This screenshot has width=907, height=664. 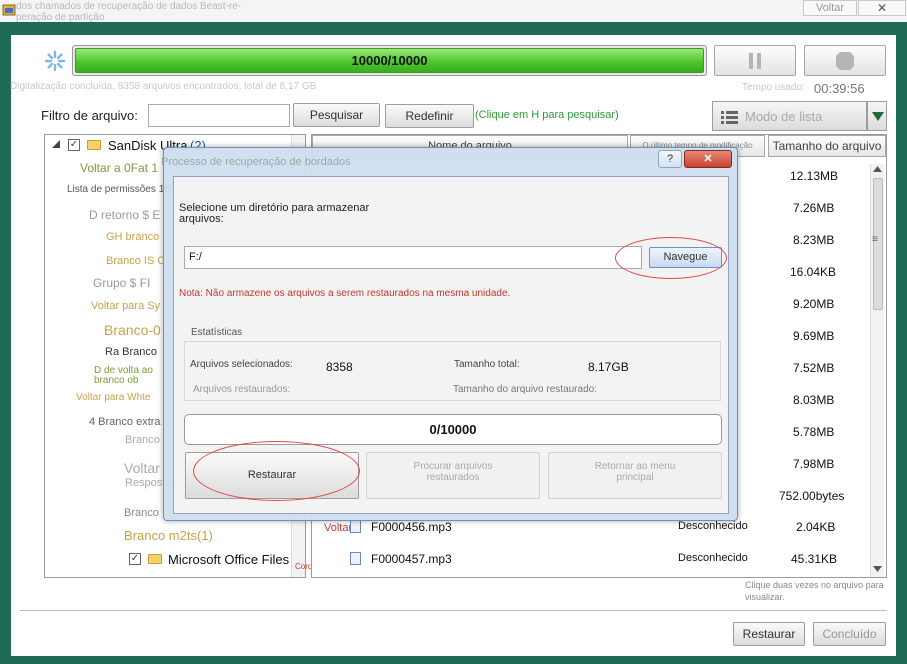 What do you see at coordinates (882, 8) in the screenshot?
I see `window-close-button: ✕` at bounding box center [882, 8].